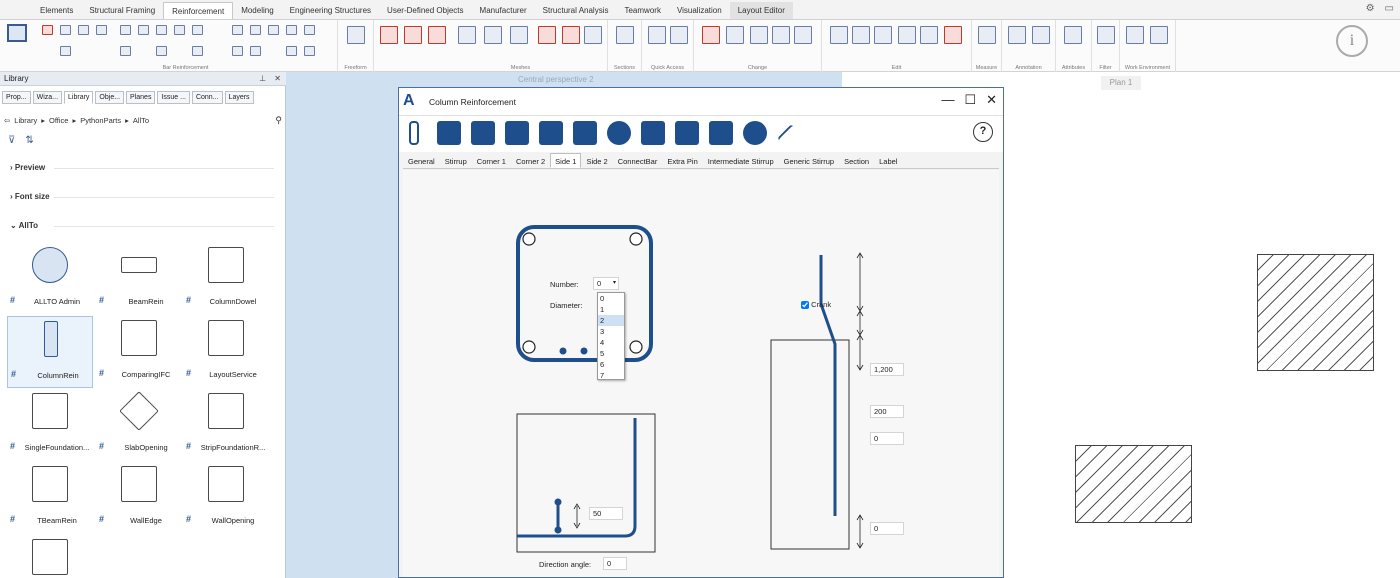 The image size is (1400, 578). I want to click on tab-general: General, so click(421, 160).